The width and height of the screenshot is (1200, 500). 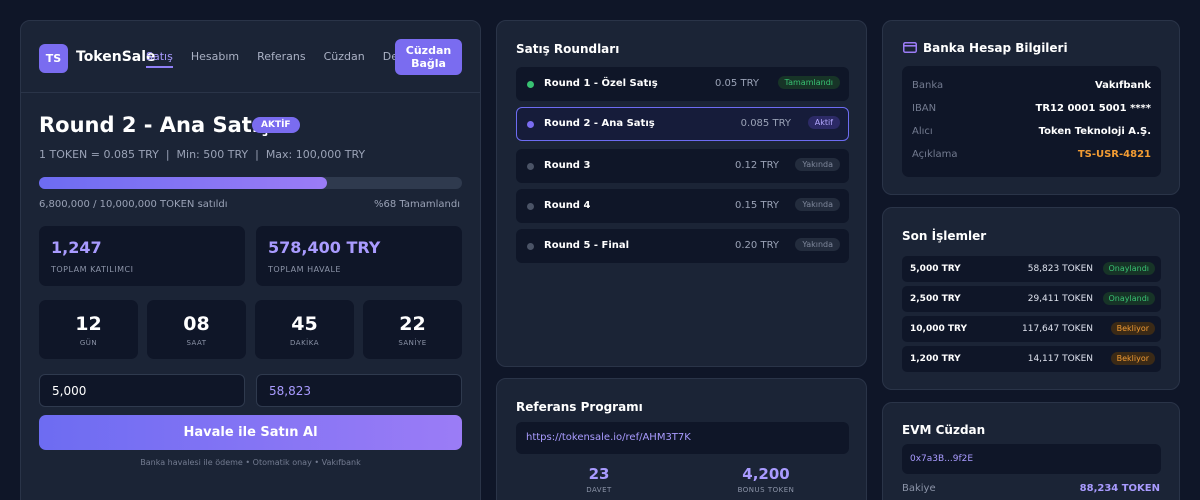 What do you see at coordinates (682, 166) in the screenshot?
I see `round-row: Round 3 0.12 TRY Yakında` at bounding box center [682, 166].